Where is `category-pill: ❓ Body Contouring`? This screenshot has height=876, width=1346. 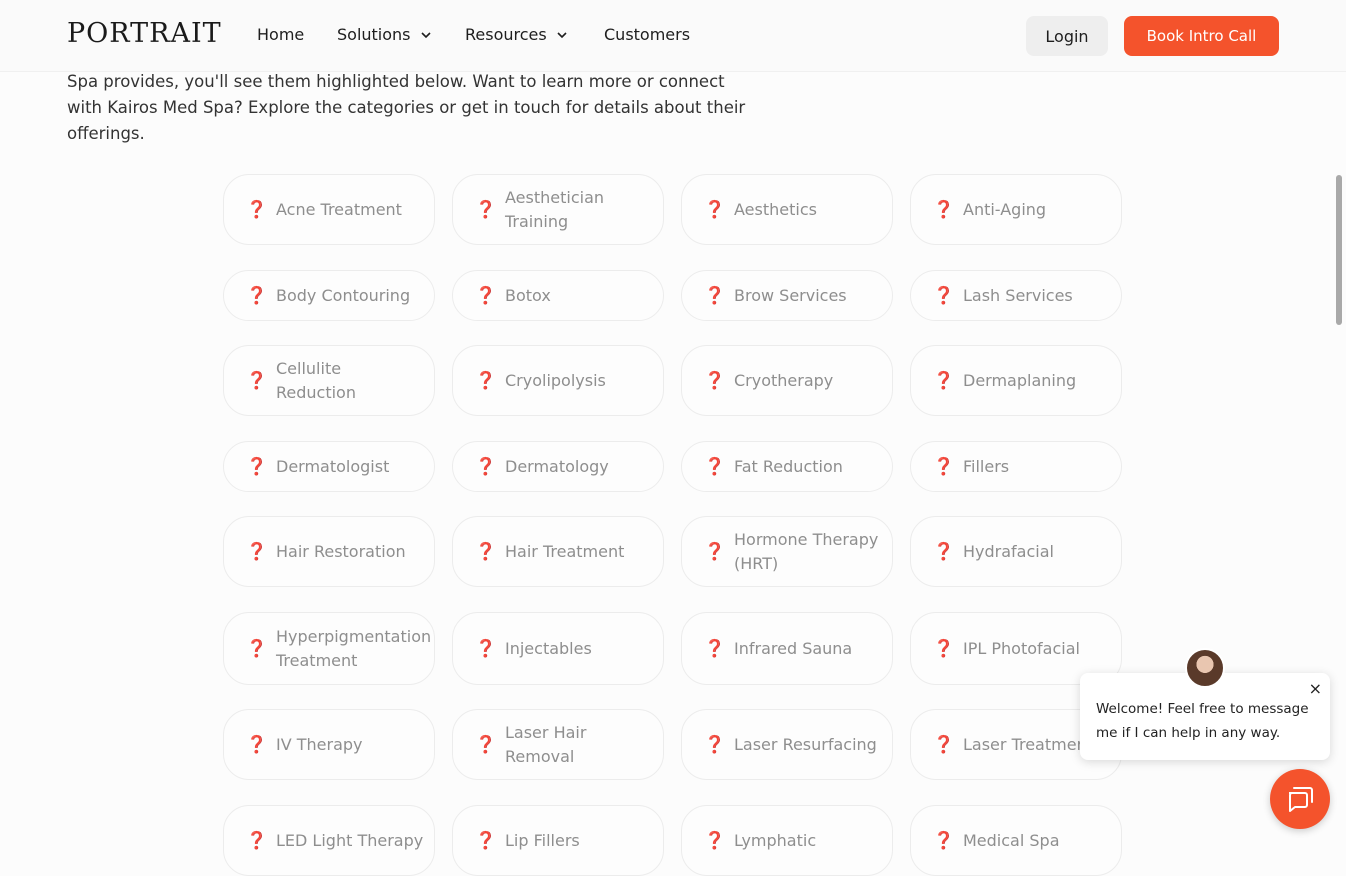 category-pill: ❓ Body Contouring is located at coordinates (329, 295).